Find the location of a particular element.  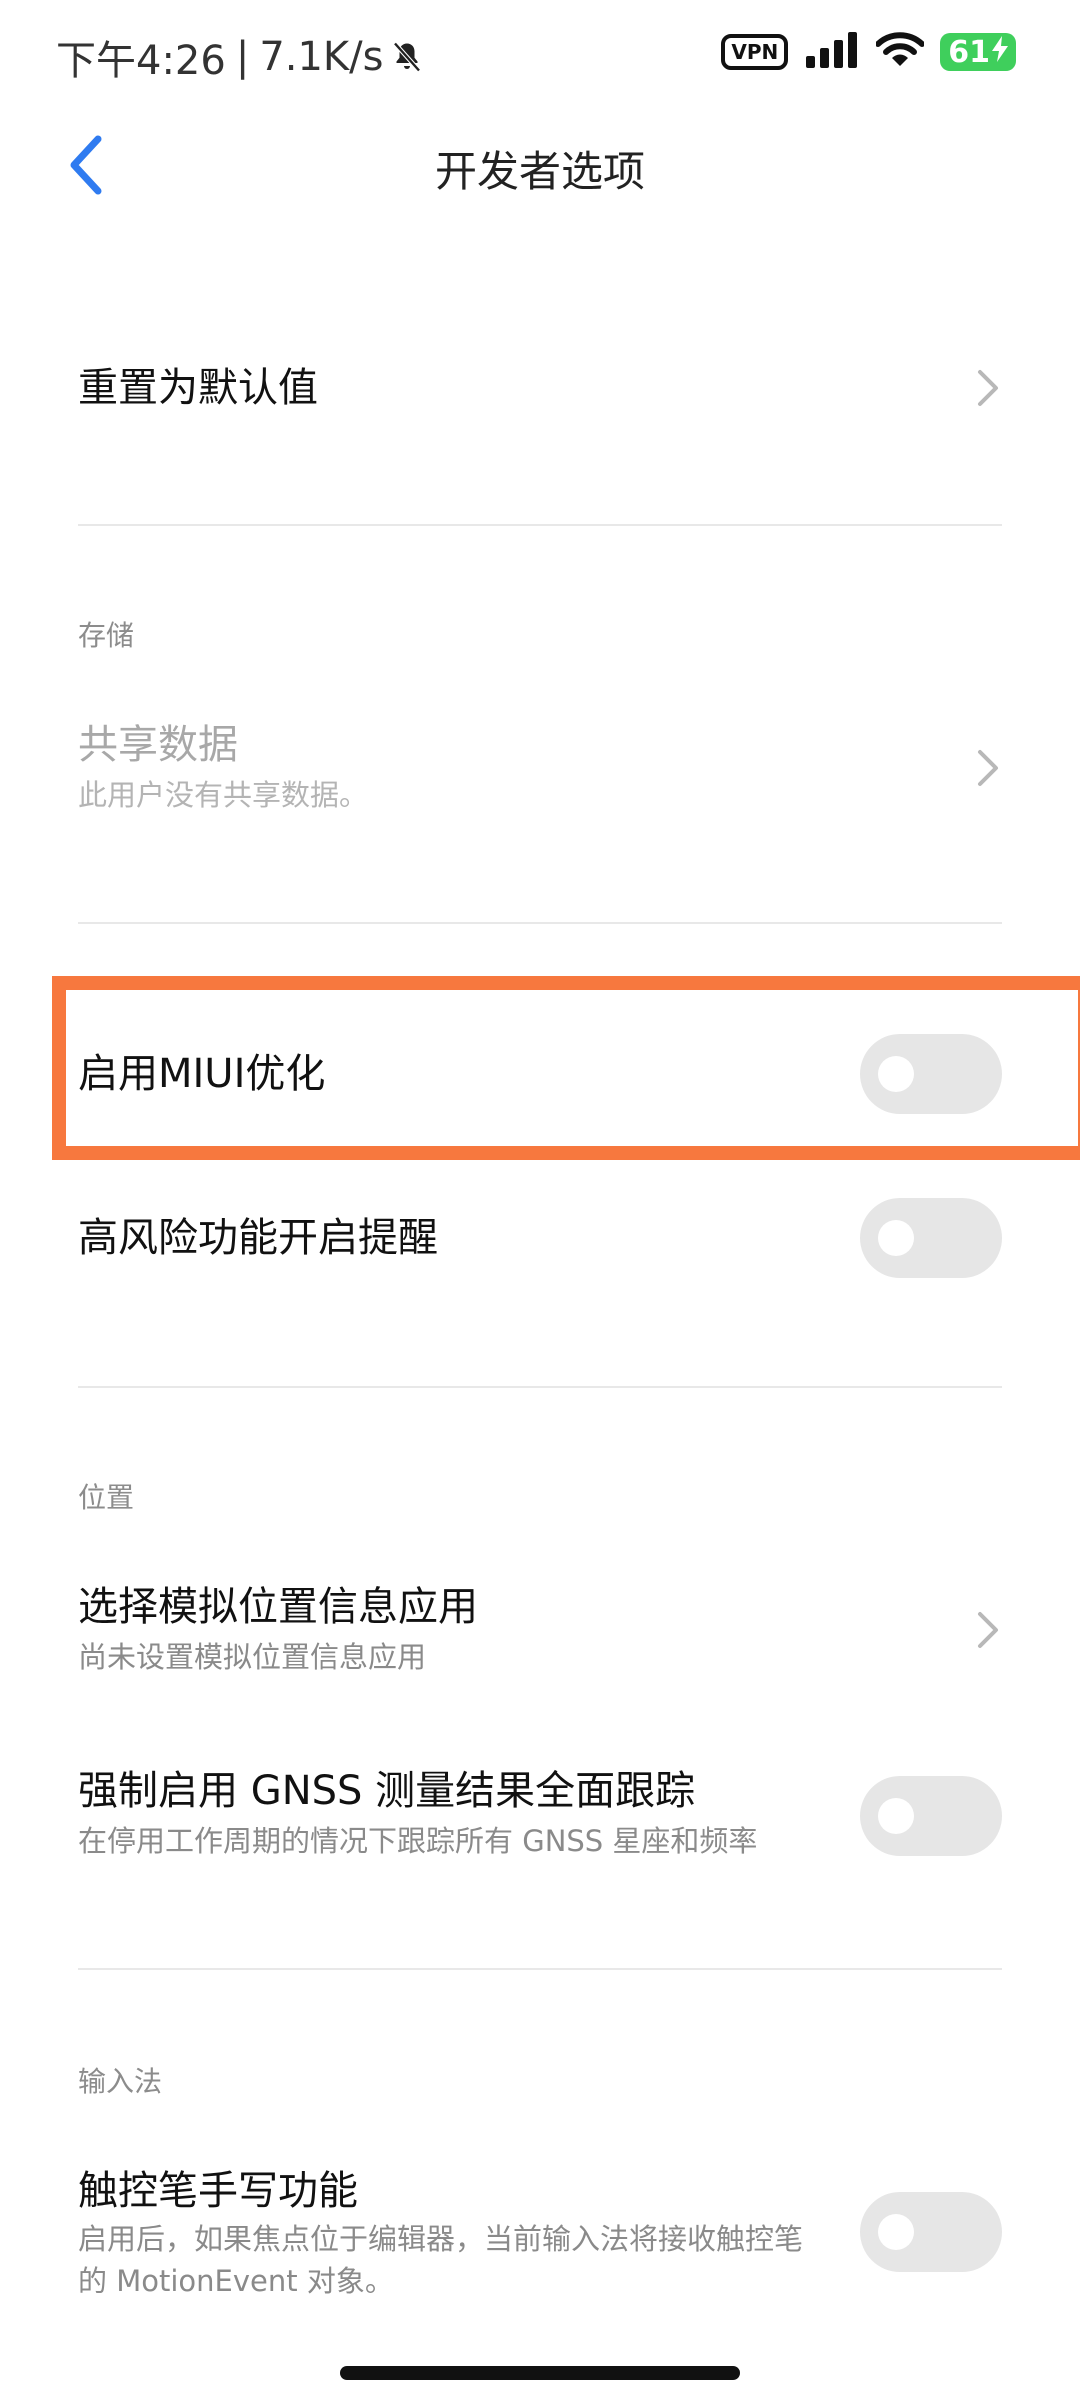

signal-icon is located at coordinates (832, 52).